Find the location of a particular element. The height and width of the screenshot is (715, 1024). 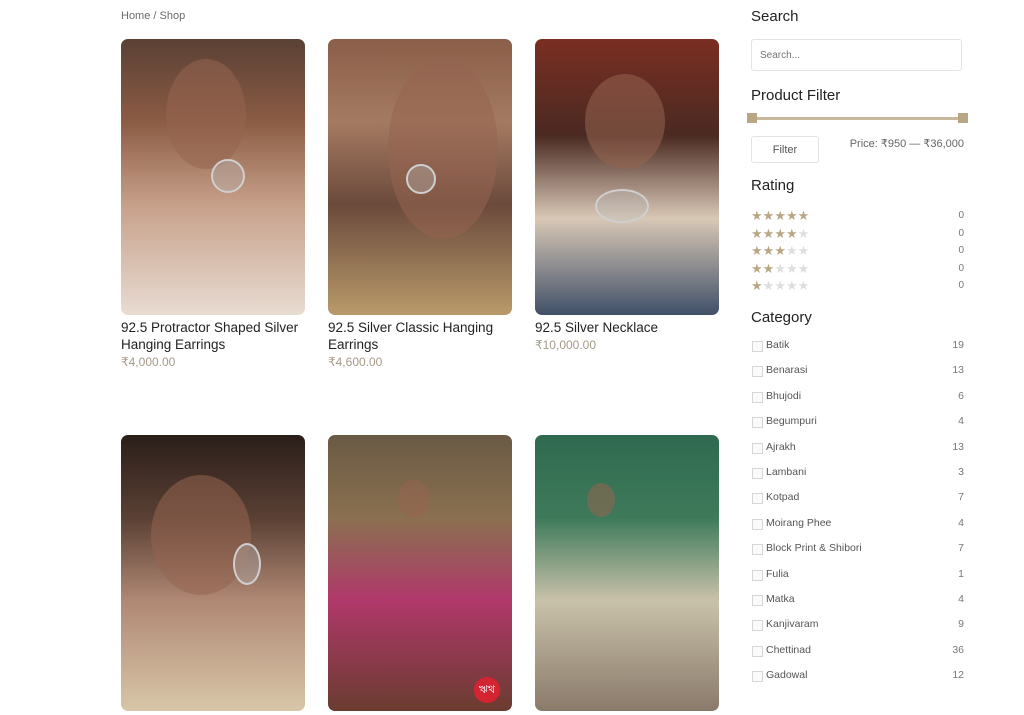

category-item: Chettinad 36 is located at coordinates (857, 651).